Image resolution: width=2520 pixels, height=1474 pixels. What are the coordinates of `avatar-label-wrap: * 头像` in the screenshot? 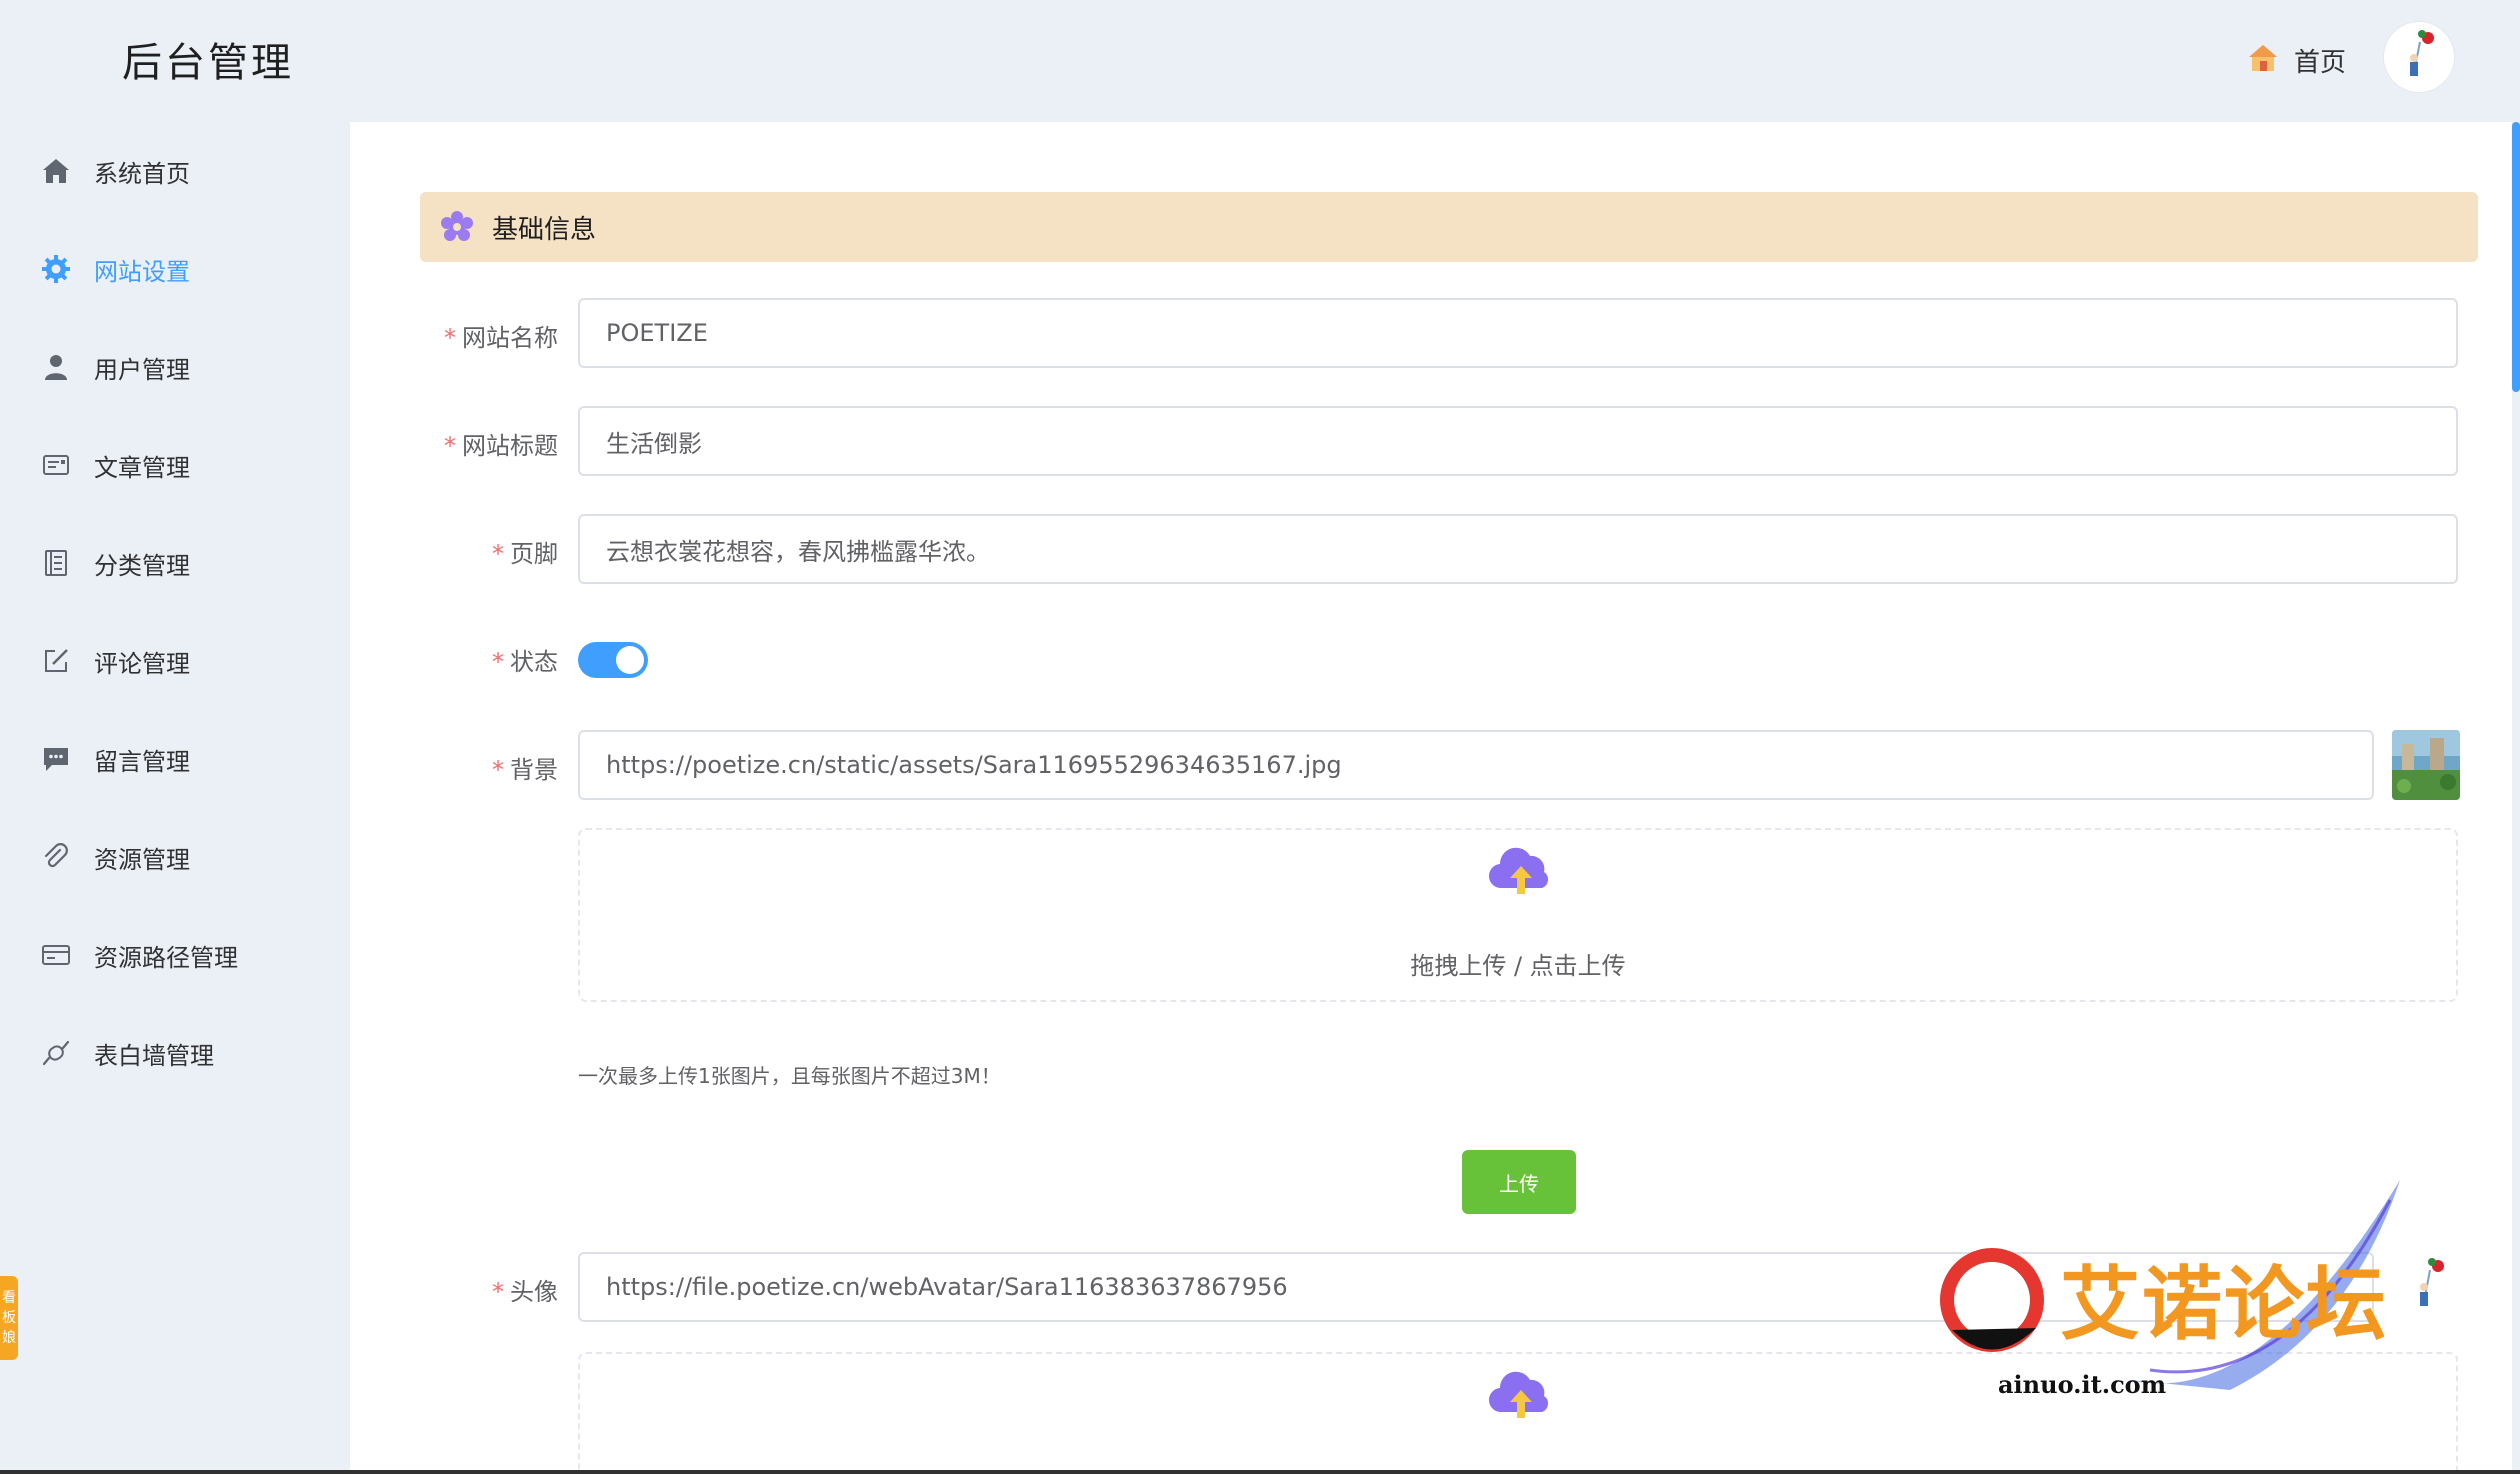 It's located at (454, 1287).